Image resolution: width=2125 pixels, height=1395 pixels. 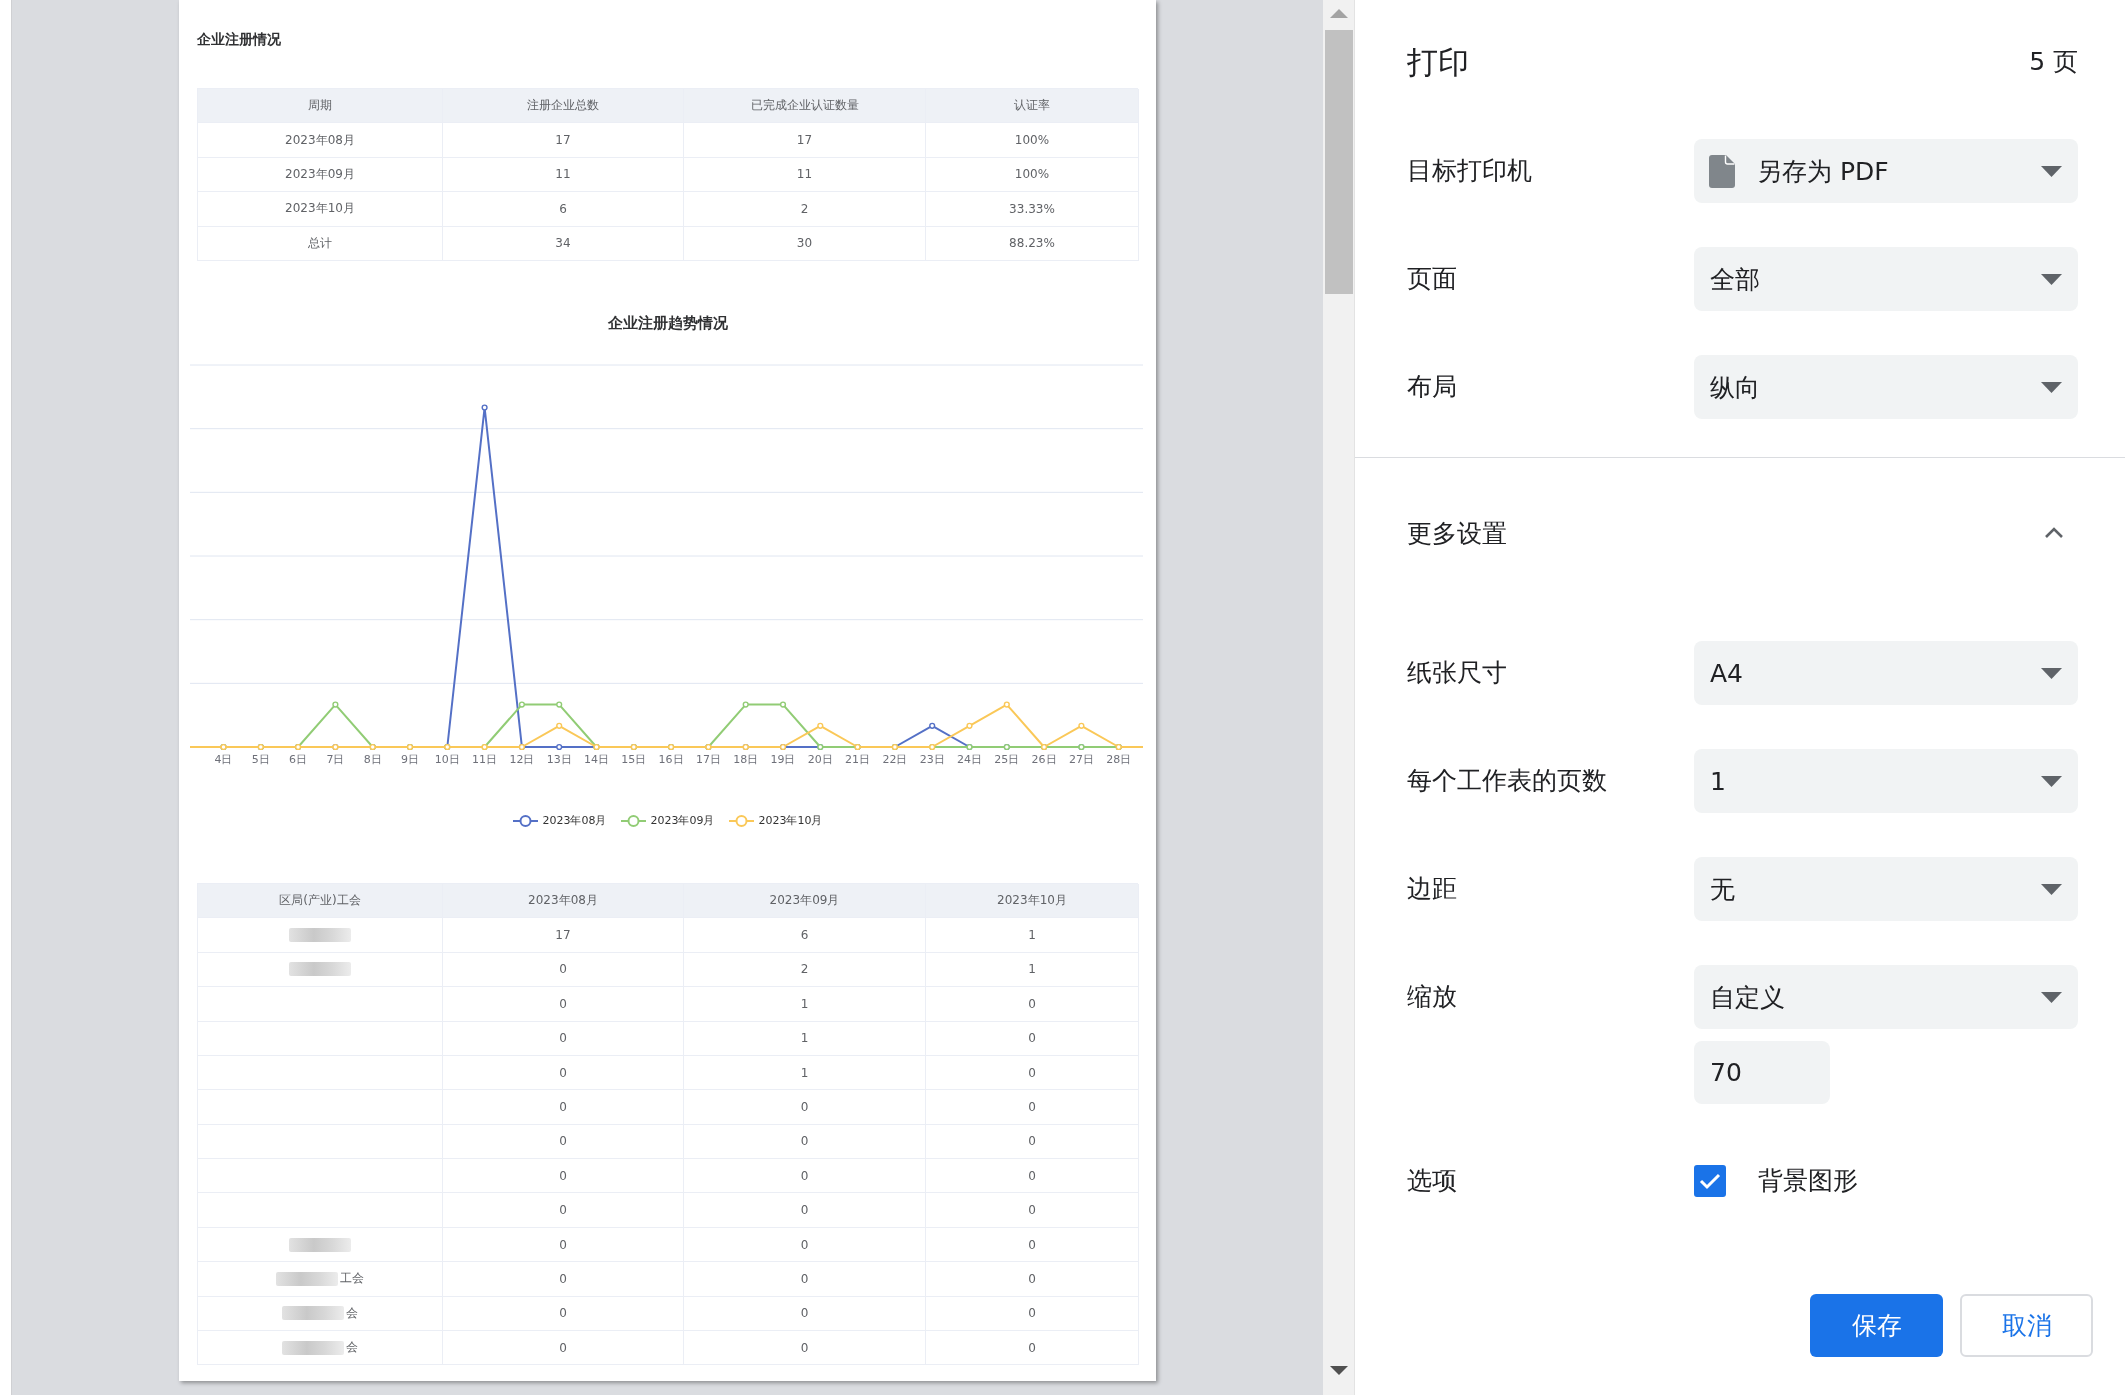 What do you see at coordinates (1886, 781) in the screenshot?
I see `dropdown: 1` at bounding box center [1886, 781].